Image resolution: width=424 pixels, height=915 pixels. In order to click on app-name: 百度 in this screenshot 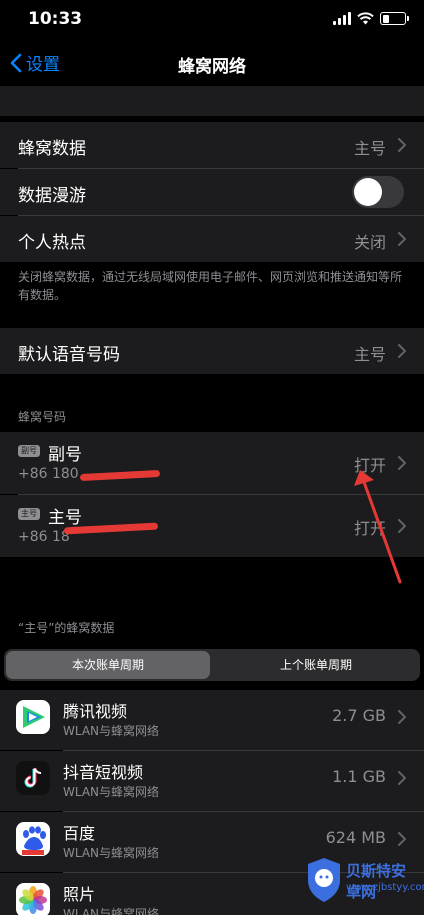, I will do `click(79, 833)`.